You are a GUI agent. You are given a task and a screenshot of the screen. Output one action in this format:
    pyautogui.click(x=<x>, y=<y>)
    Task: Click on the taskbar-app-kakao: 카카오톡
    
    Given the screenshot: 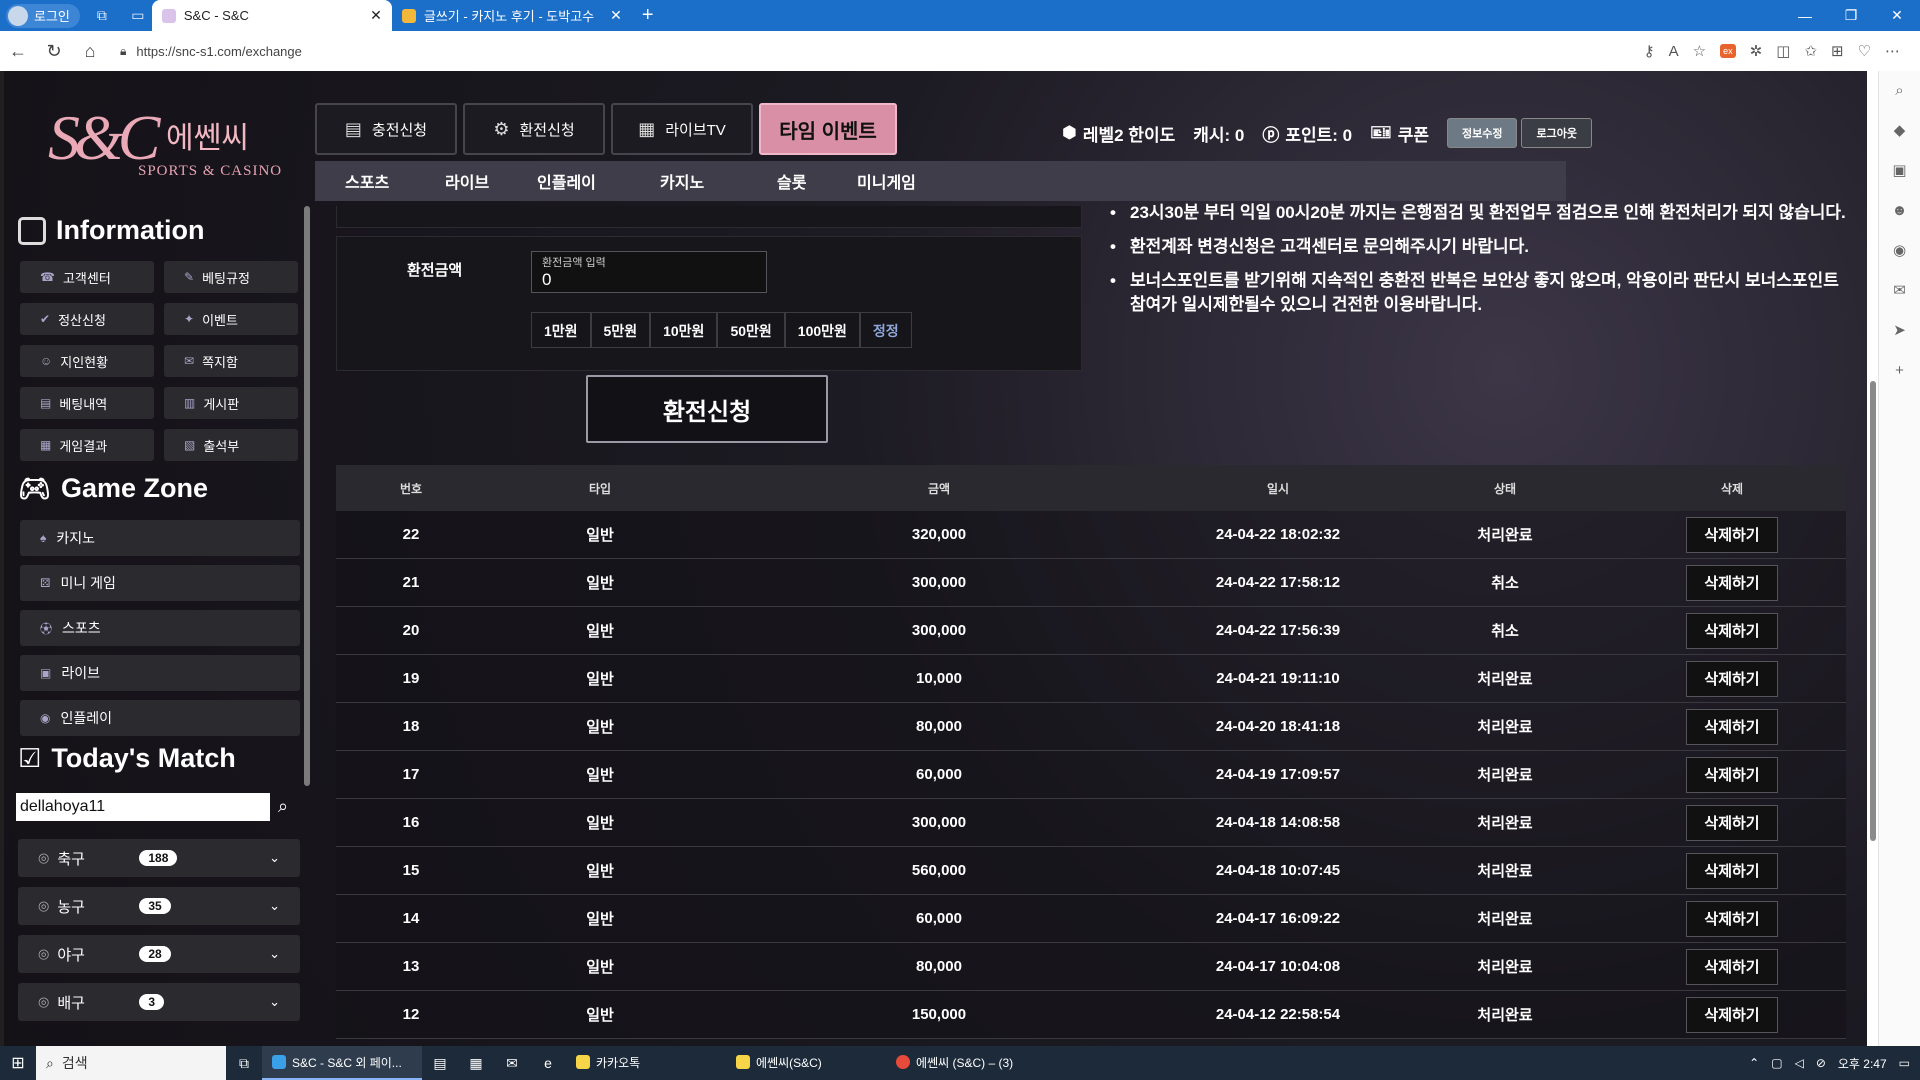 What is the action you would take?
    pyautogui.click(x=646, y=1063)
    